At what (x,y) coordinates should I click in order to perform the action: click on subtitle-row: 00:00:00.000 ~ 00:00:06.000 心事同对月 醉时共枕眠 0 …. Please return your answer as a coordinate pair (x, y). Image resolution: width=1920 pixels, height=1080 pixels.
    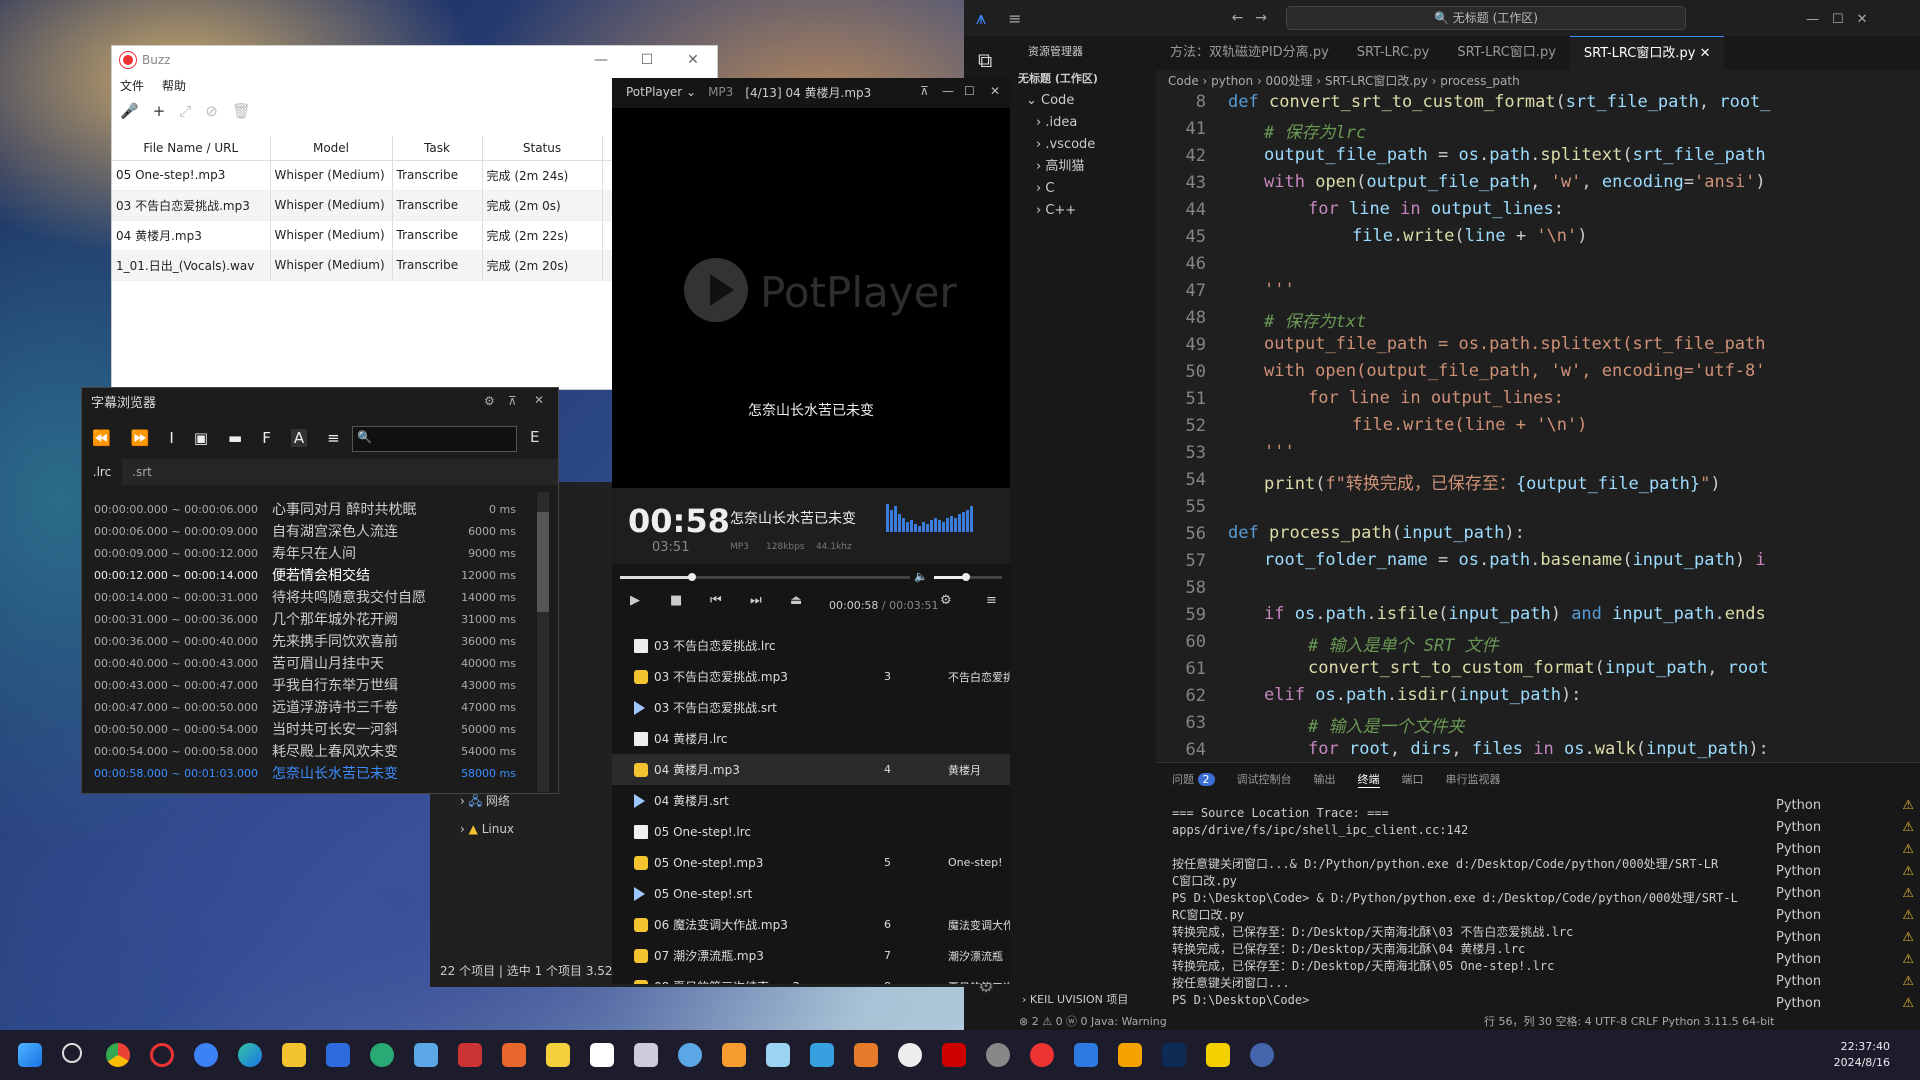
    Looking at the image, I should click on (312, 509).